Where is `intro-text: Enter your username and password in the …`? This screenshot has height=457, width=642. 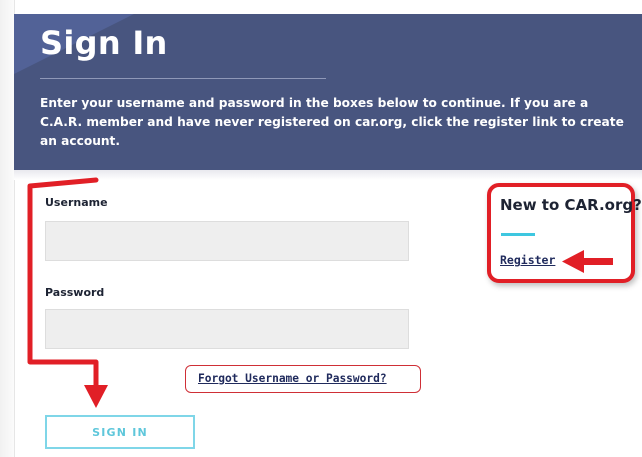 intro-text: Enter your username and password in the … is located at coordinates (332, 122).